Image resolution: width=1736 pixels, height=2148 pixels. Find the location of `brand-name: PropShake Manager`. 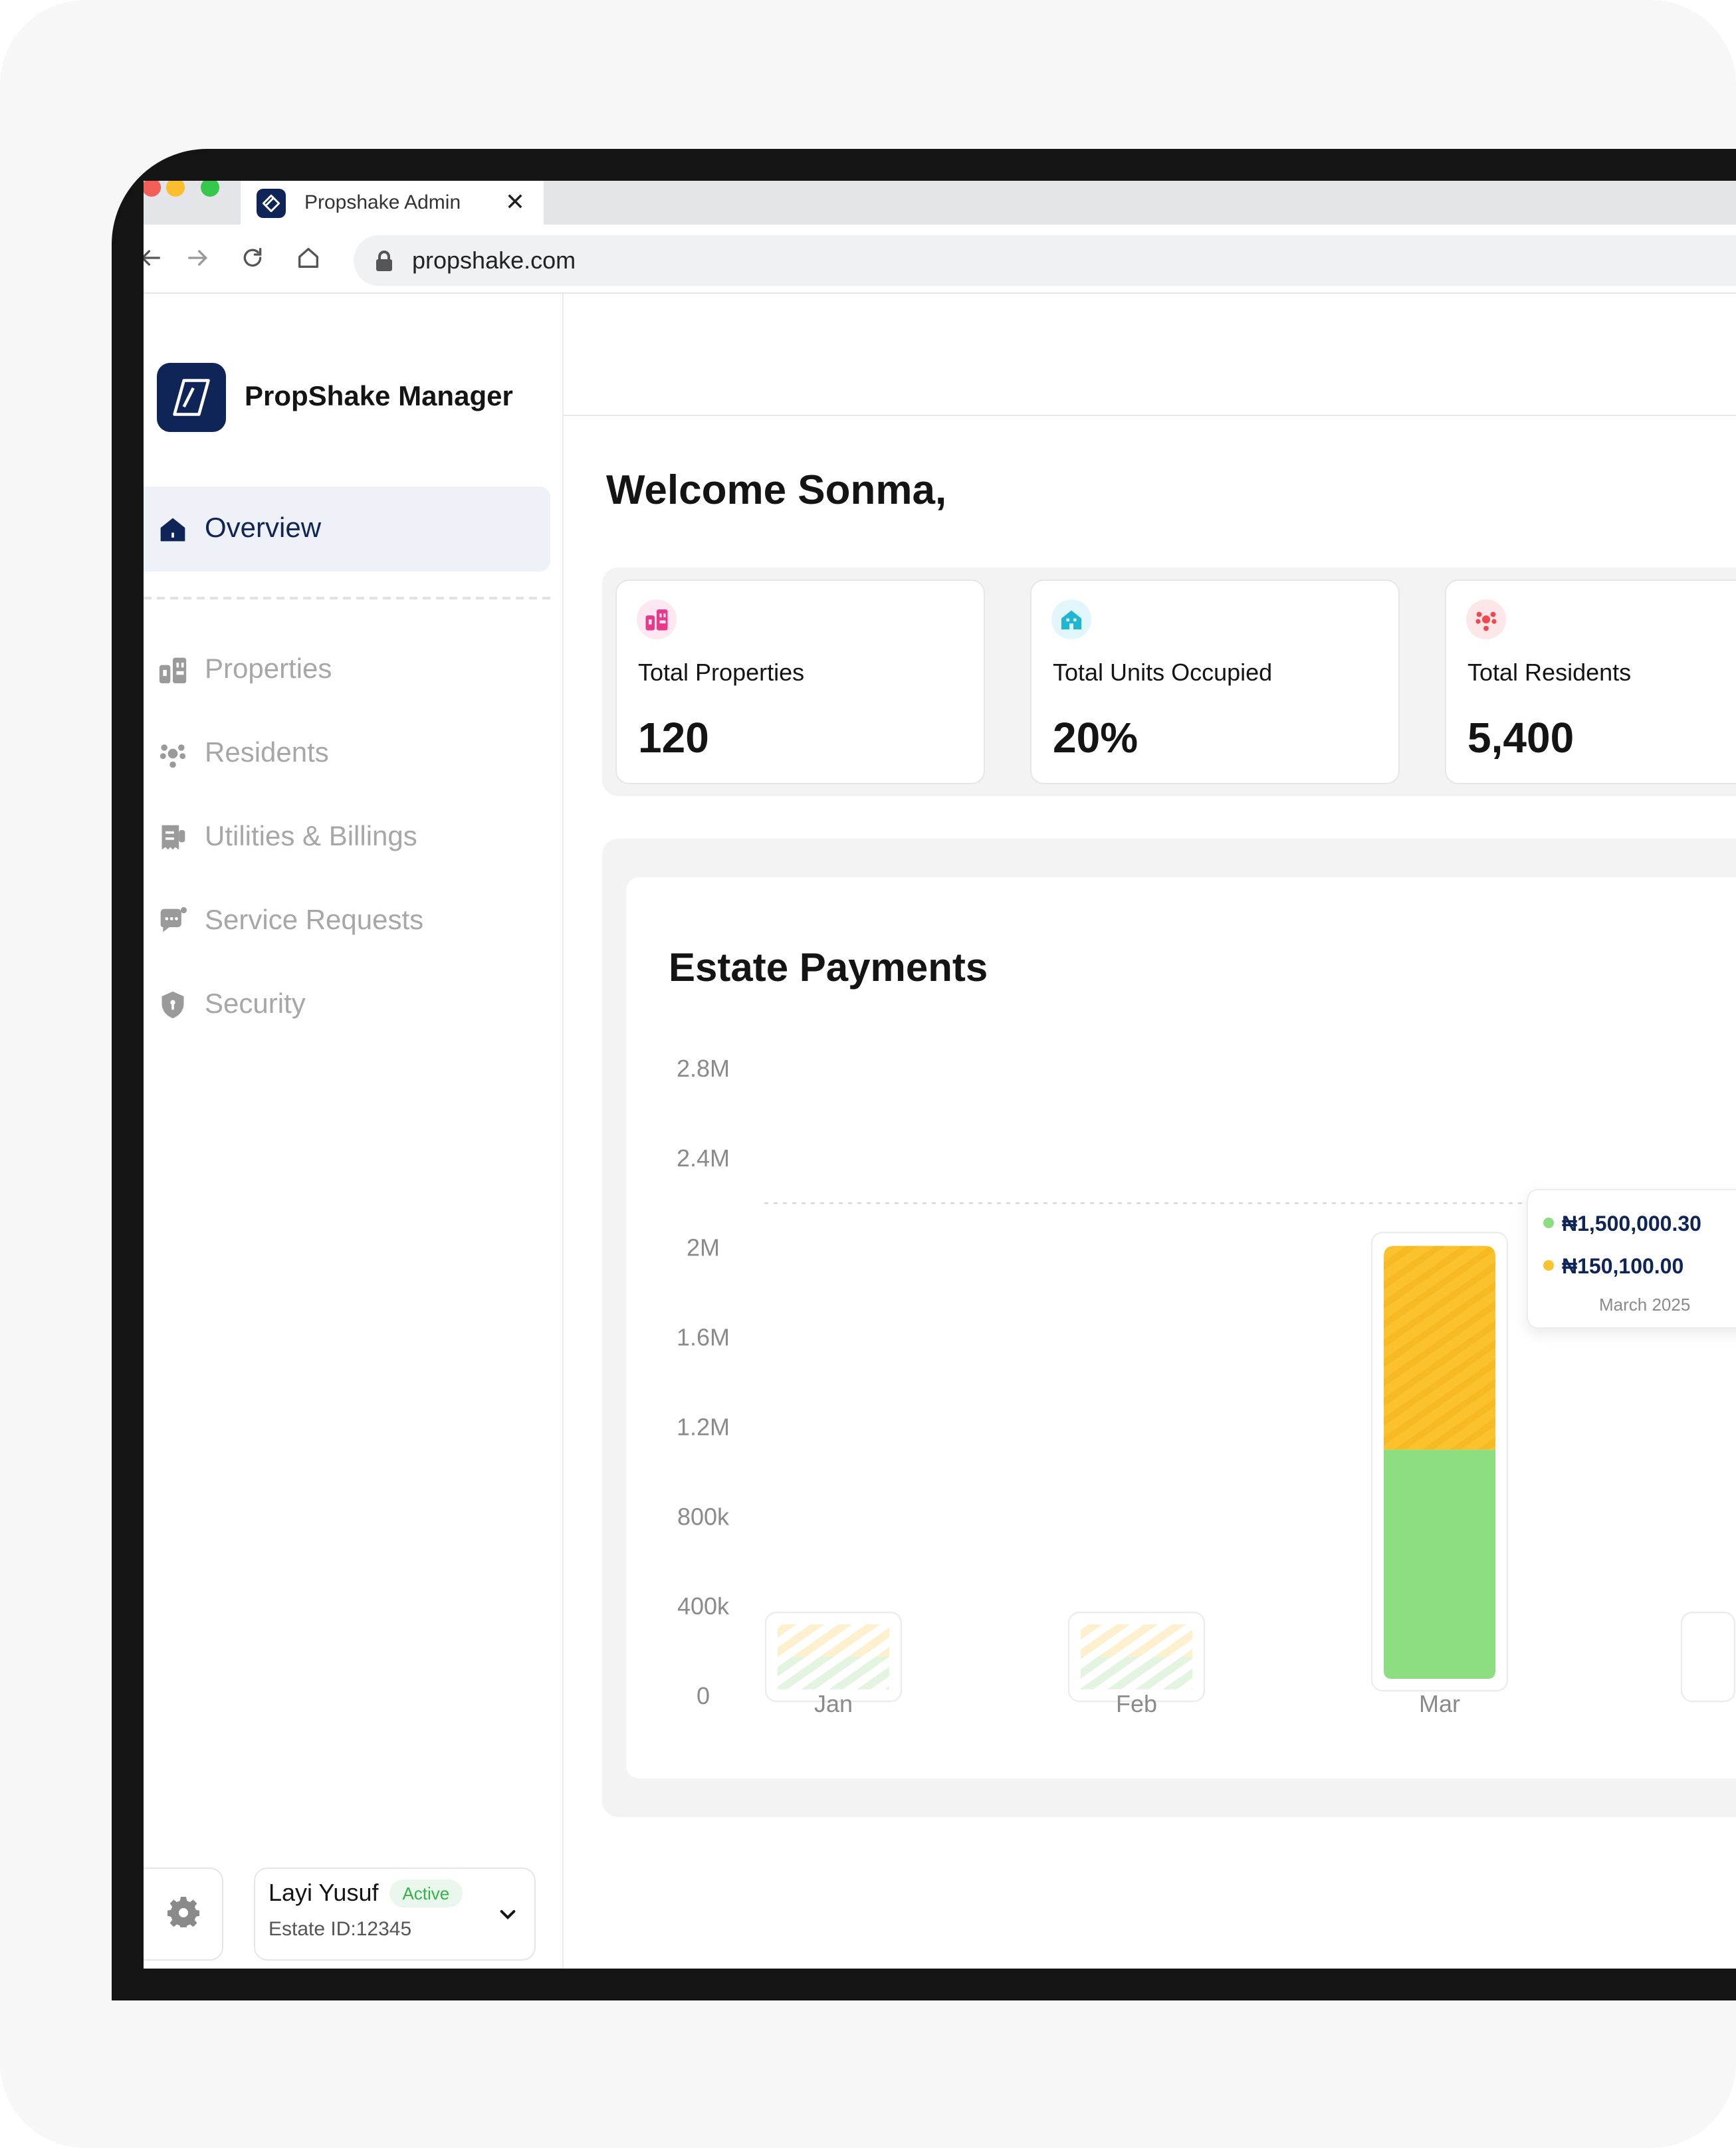

brand-name: PropShake Manager is located at coordinates (379, 396).